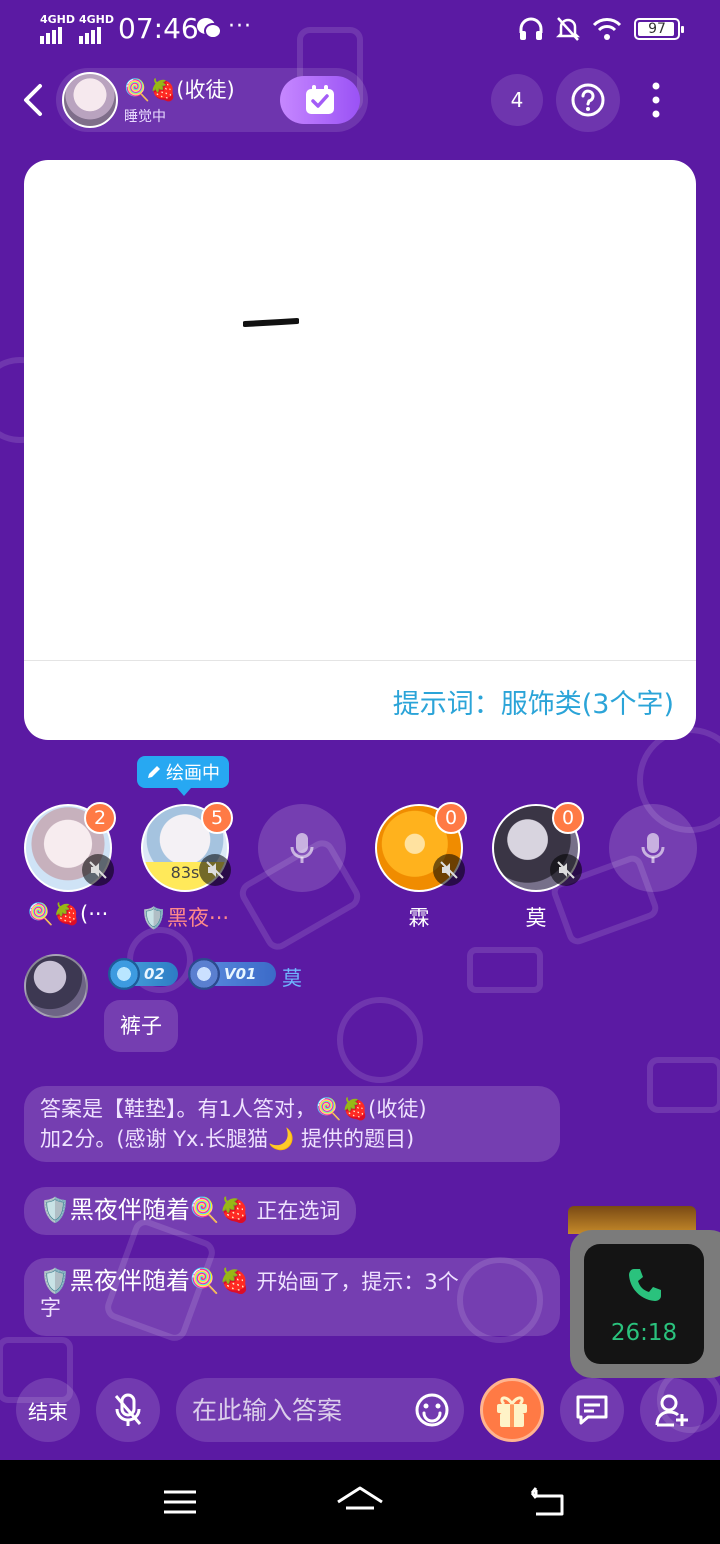 This screenshot has width=720, height=1544. Describe the element at coordinates (154, 772) in the screenshot. I see `pencil-icon` at that location.